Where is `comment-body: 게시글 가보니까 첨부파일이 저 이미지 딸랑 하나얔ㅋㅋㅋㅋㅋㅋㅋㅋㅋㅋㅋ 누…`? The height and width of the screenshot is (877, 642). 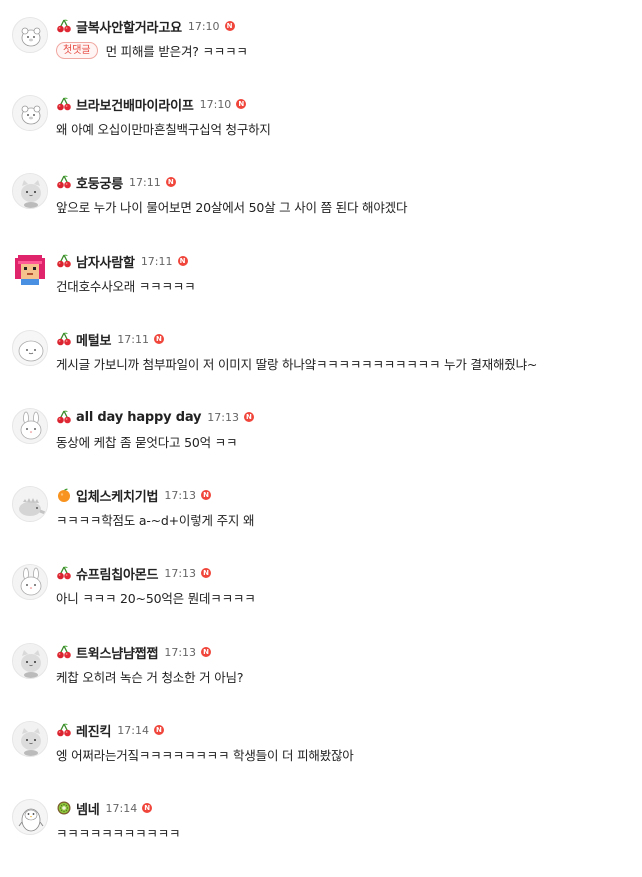 comment-body: 게시글 가보니까 첨부파일이 저 이미지 딸랑 하나얔ㅋㅋㅋㅋㅋㅋㅋㅋㅋㅋㅋ 누… is located at coordinates (296, 363).